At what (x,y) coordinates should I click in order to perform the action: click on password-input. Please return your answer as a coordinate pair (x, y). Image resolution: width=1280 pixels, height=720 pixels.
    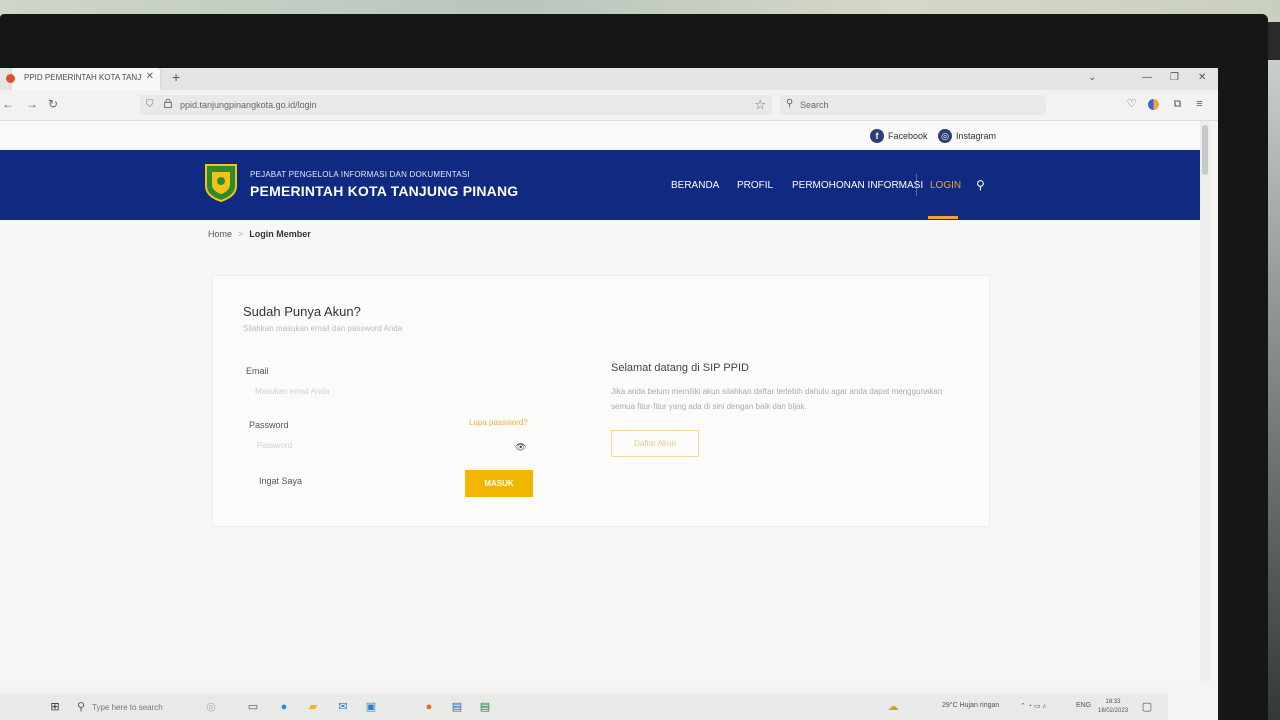
    Looking at the image, I should click on (357, 445).